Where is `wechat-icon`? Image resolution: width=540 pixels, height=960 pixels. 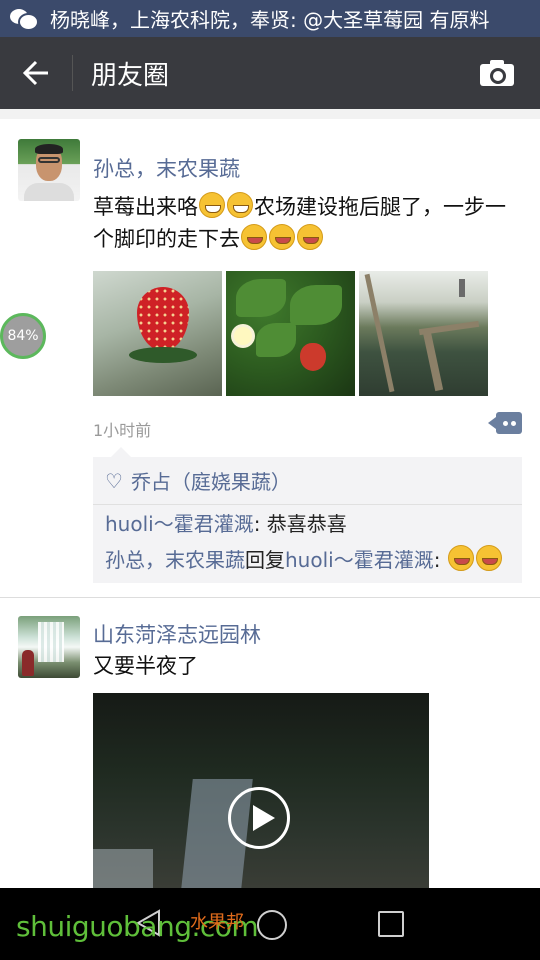 wechat-icon is located at coordinates (24, 19).